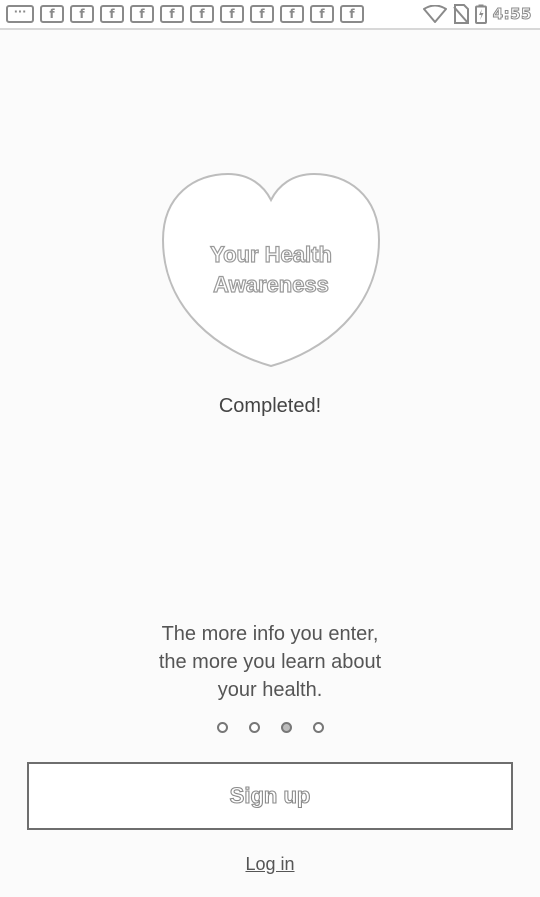  I want to click on no-sim-icon, so click(460, 14).